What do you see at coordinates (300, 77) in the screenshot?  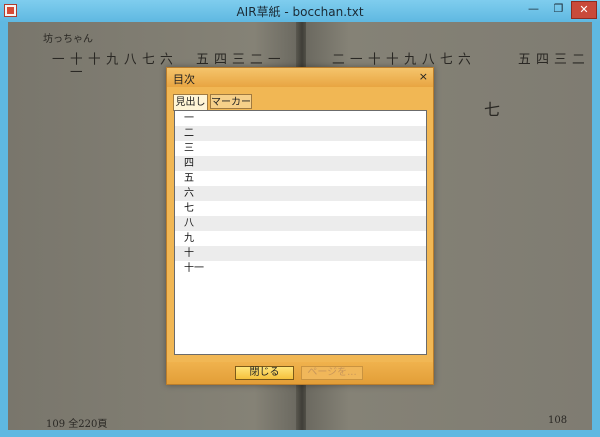 I see `dialog-title-bar: 目次 ×` at bounding box center [300, 77].